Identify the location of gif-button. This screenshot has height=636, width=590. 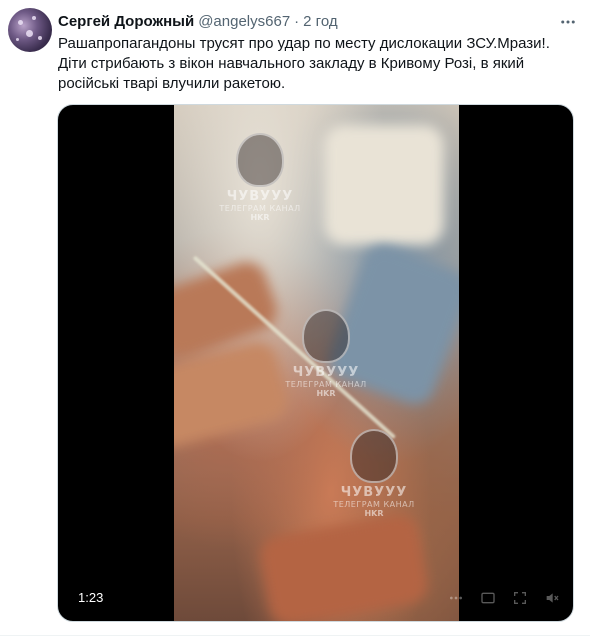
(488, 598).